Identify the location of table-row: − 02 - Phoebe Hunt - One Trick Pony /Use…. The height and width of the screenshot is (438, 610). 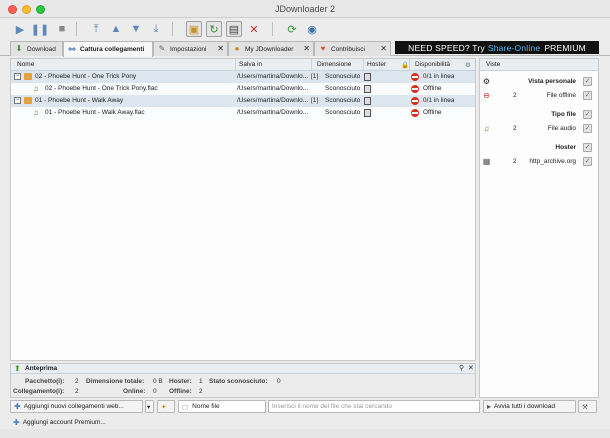
(243, 77).